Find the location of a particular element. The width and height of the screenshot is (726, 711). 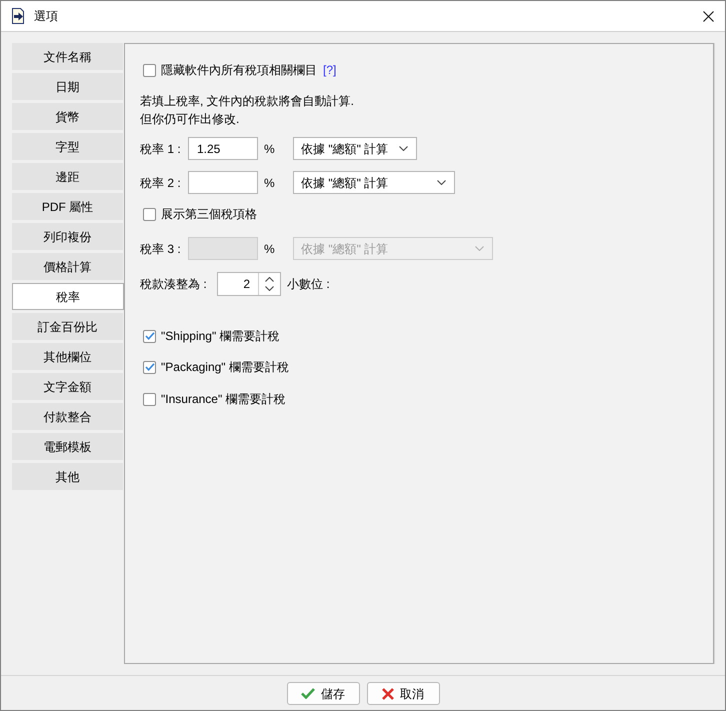

sidebar-tab: 其他欄位 is located at coordinates (67, 356).